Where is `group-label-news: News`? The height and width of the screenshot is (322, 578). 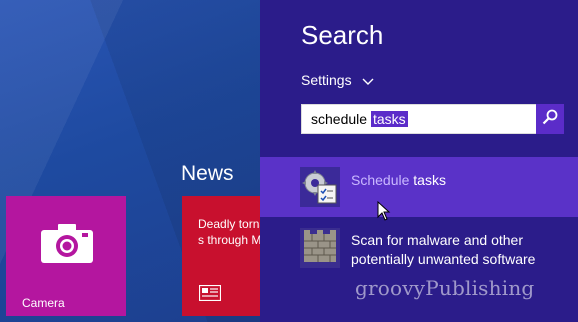
group-label-news: News is located at coordinates (207, 173).